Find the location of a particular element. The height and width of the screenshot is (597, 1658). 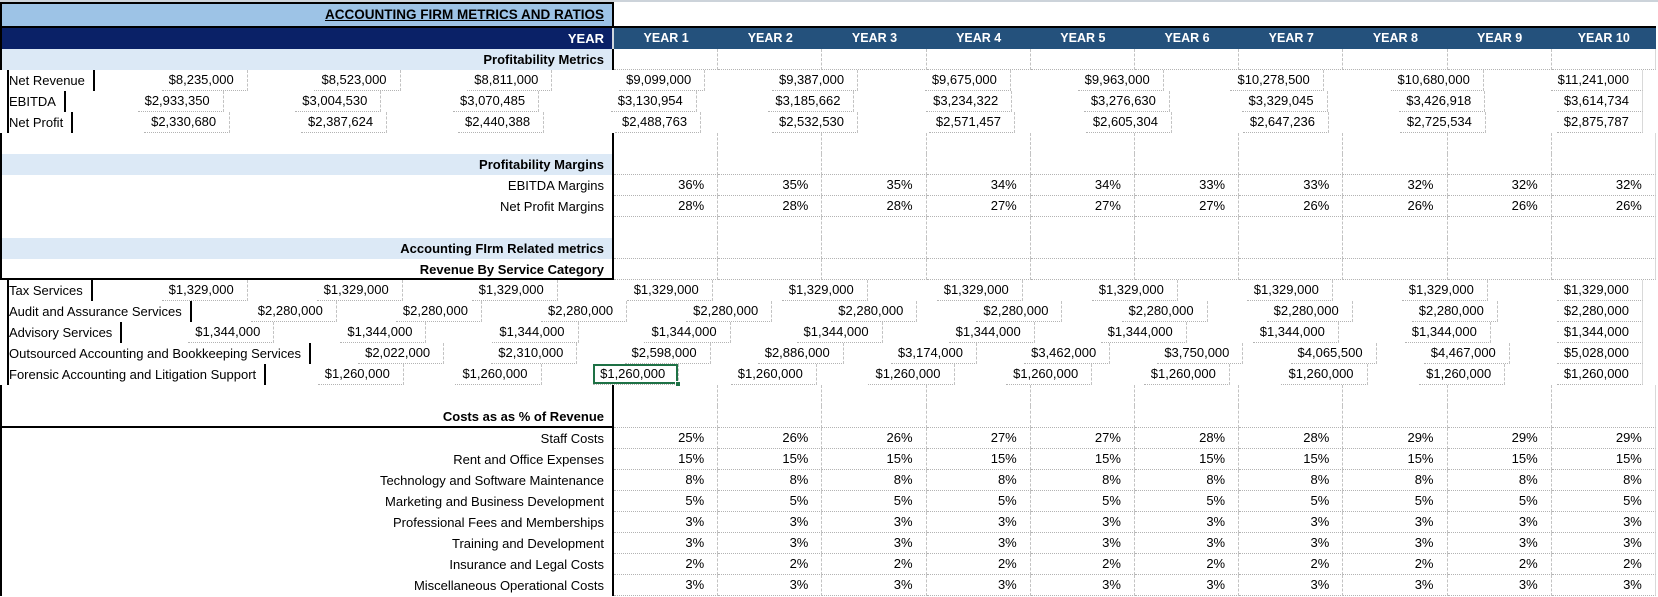

row-label is located at coordinates (307, 143).